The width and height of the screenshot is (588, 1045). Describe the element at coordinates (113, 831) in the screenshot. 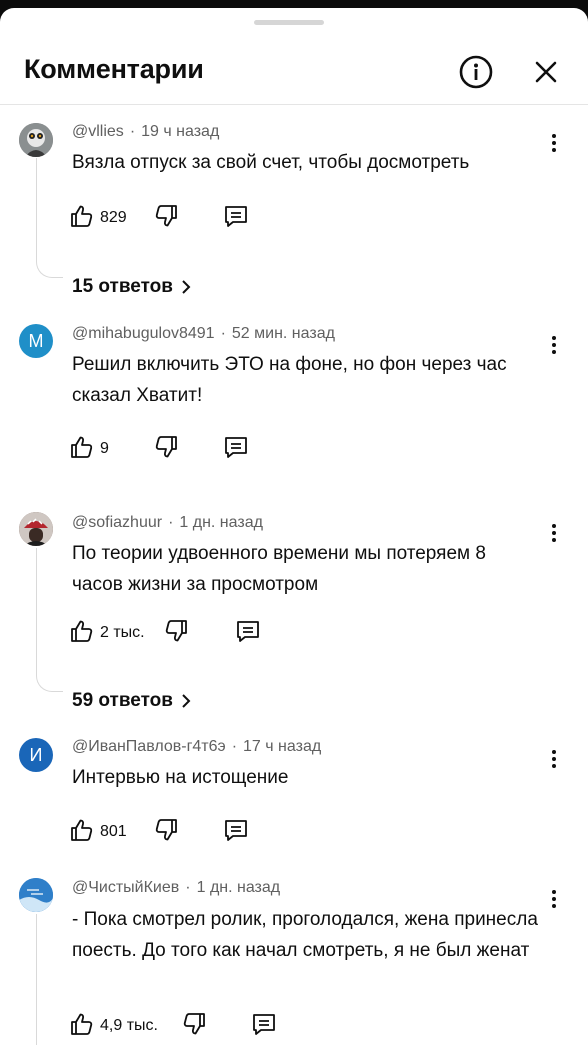

I see `like-count: 801` at that location.